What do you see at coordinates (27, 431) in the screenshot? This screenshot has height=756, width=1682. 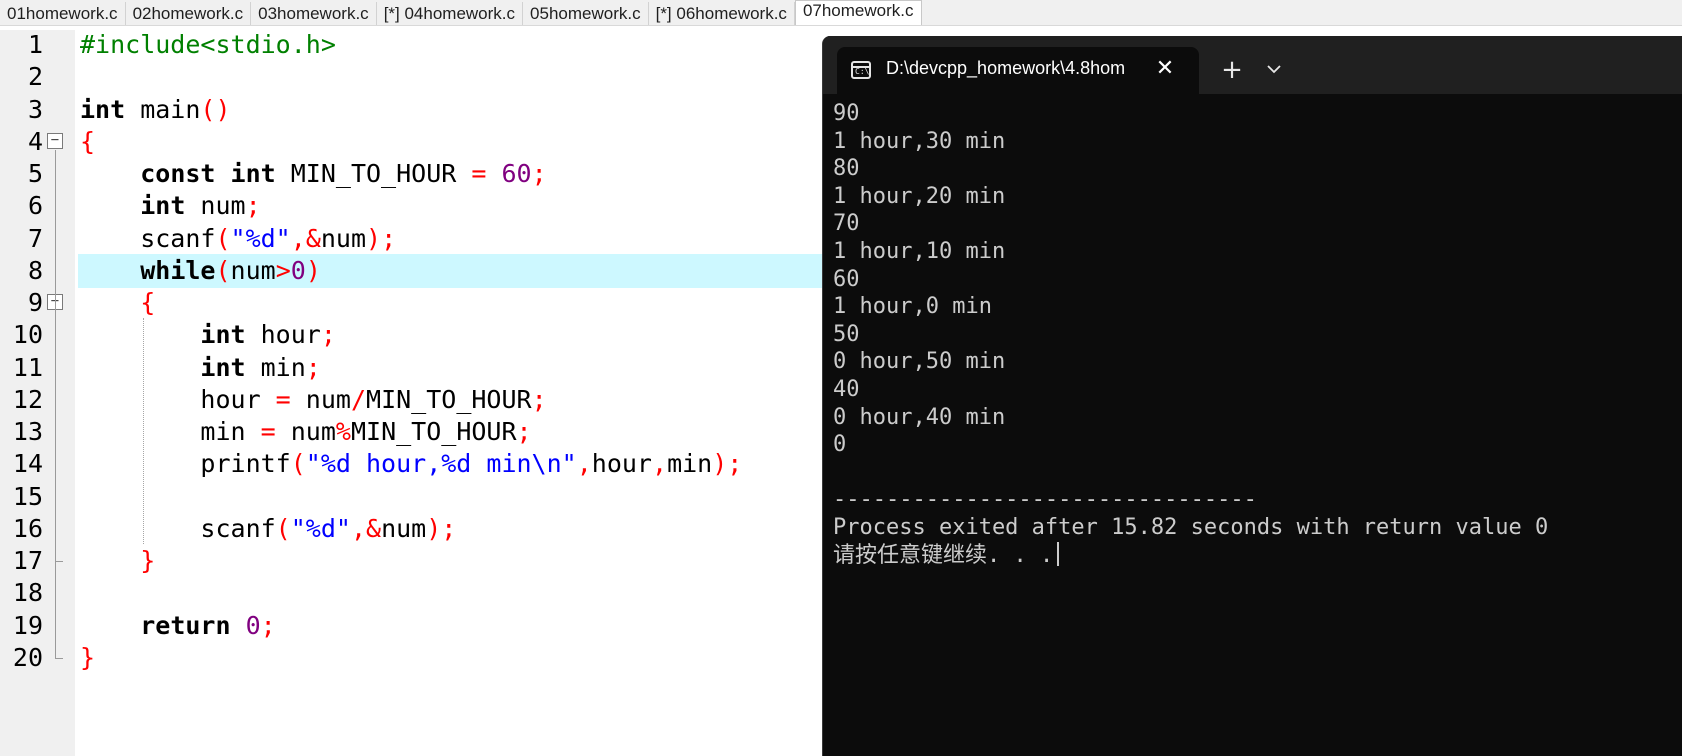 I see `line-number: 13` at bounding box center [27, 431].